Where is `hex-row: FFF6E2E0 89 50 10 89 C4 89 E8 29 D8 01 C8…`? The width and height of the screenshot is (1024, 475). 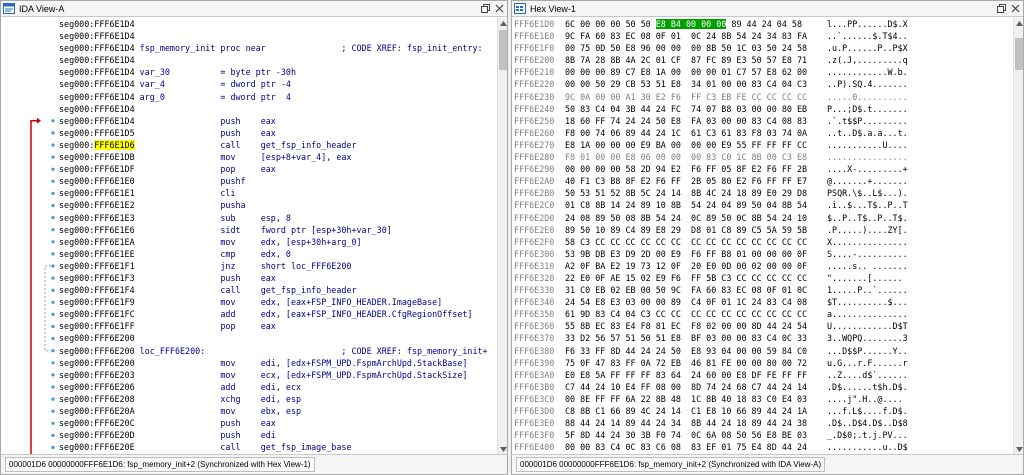
hex-row: FFF6E2E0 89 50 10 89 C4 89 E8 29 D8 01 C8… is located at coordinates (762, 230).